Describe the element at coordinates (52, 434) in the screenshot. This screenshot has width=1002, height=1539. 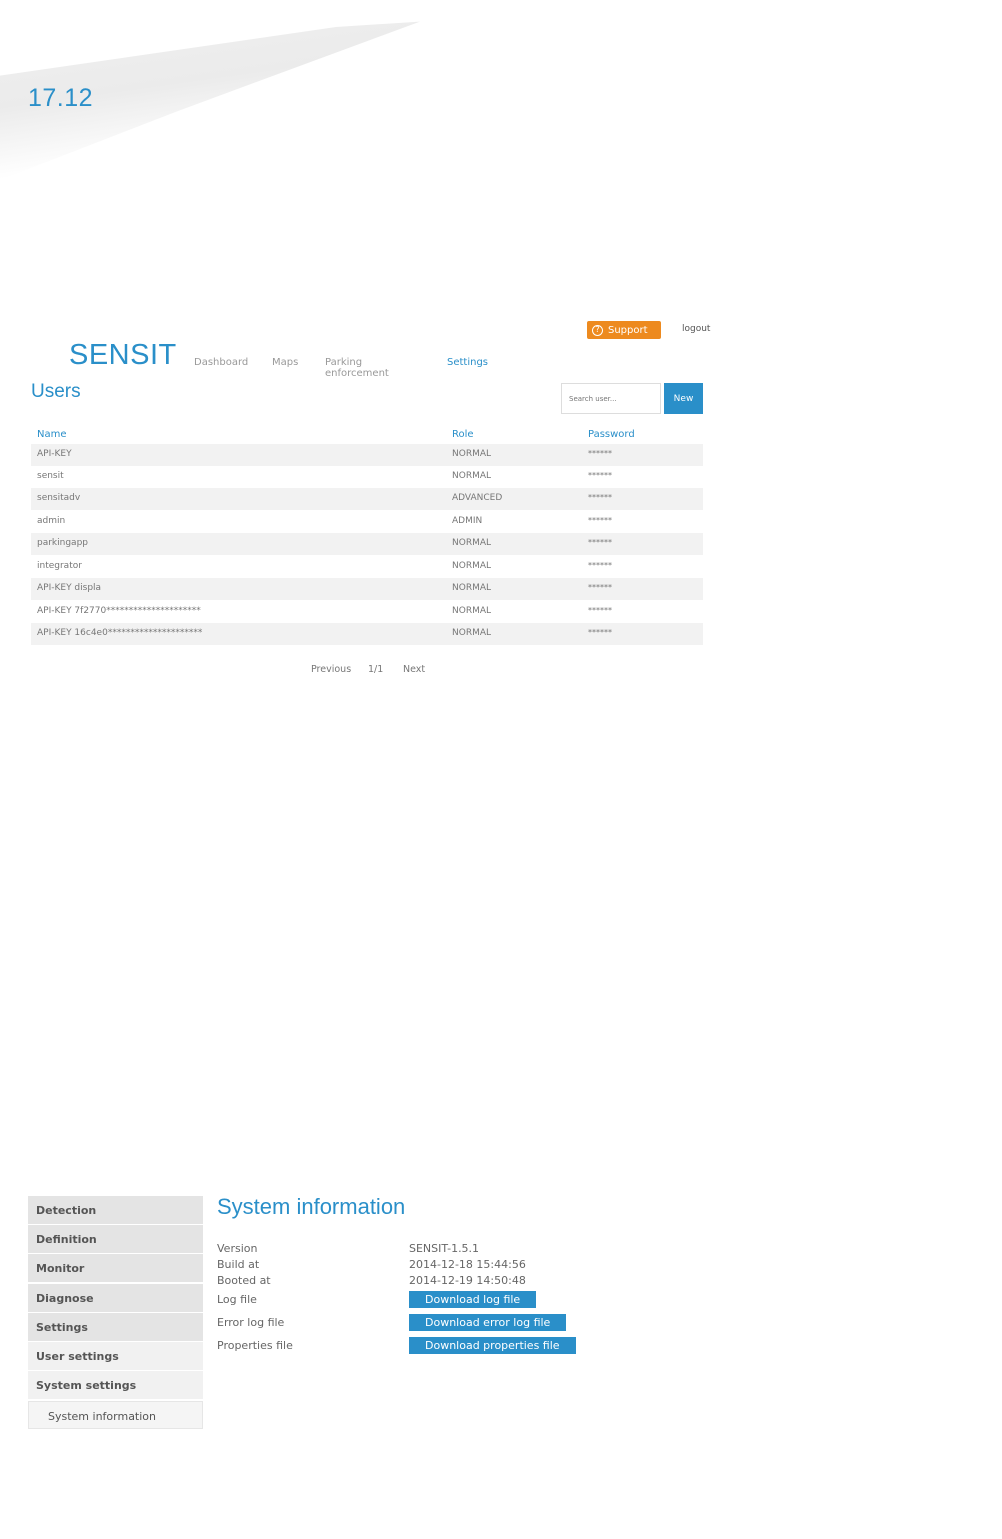
I see `column-header-name: Name` at that location.